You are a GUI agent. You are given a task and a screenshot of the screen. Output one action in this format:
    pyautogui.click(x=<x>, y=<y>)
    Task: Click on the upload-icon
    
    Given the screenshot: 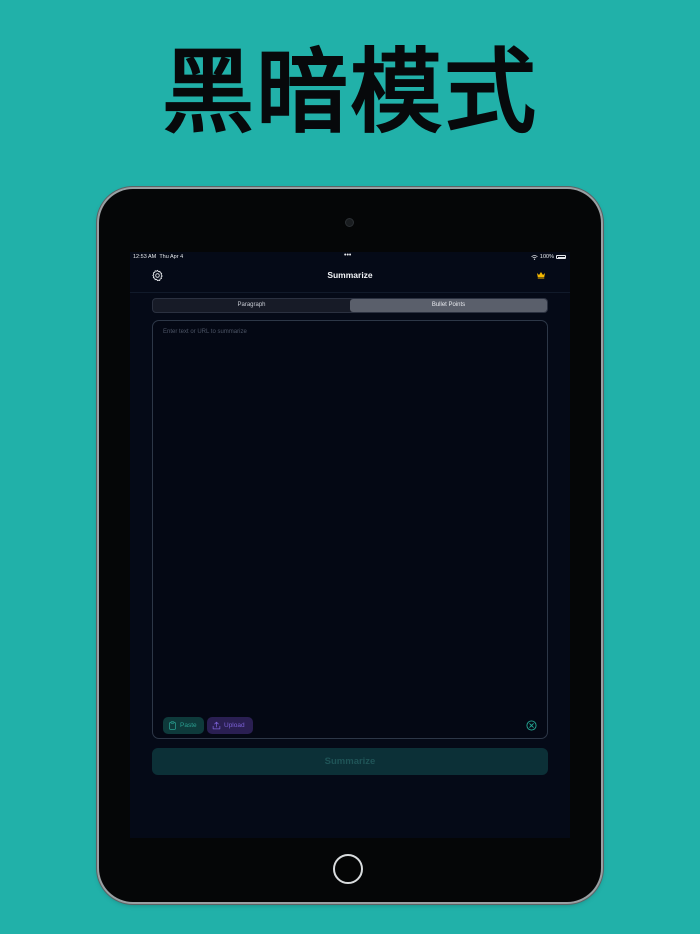 What is the action you would take?
    pyautogui.click(x=216, y=725)
    